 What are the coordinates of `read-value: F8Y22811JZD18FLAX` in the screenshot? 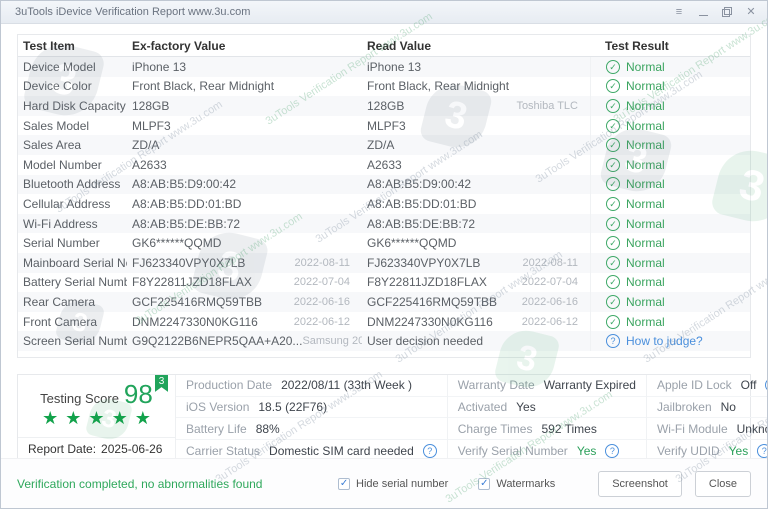 It's located at (427, 282).